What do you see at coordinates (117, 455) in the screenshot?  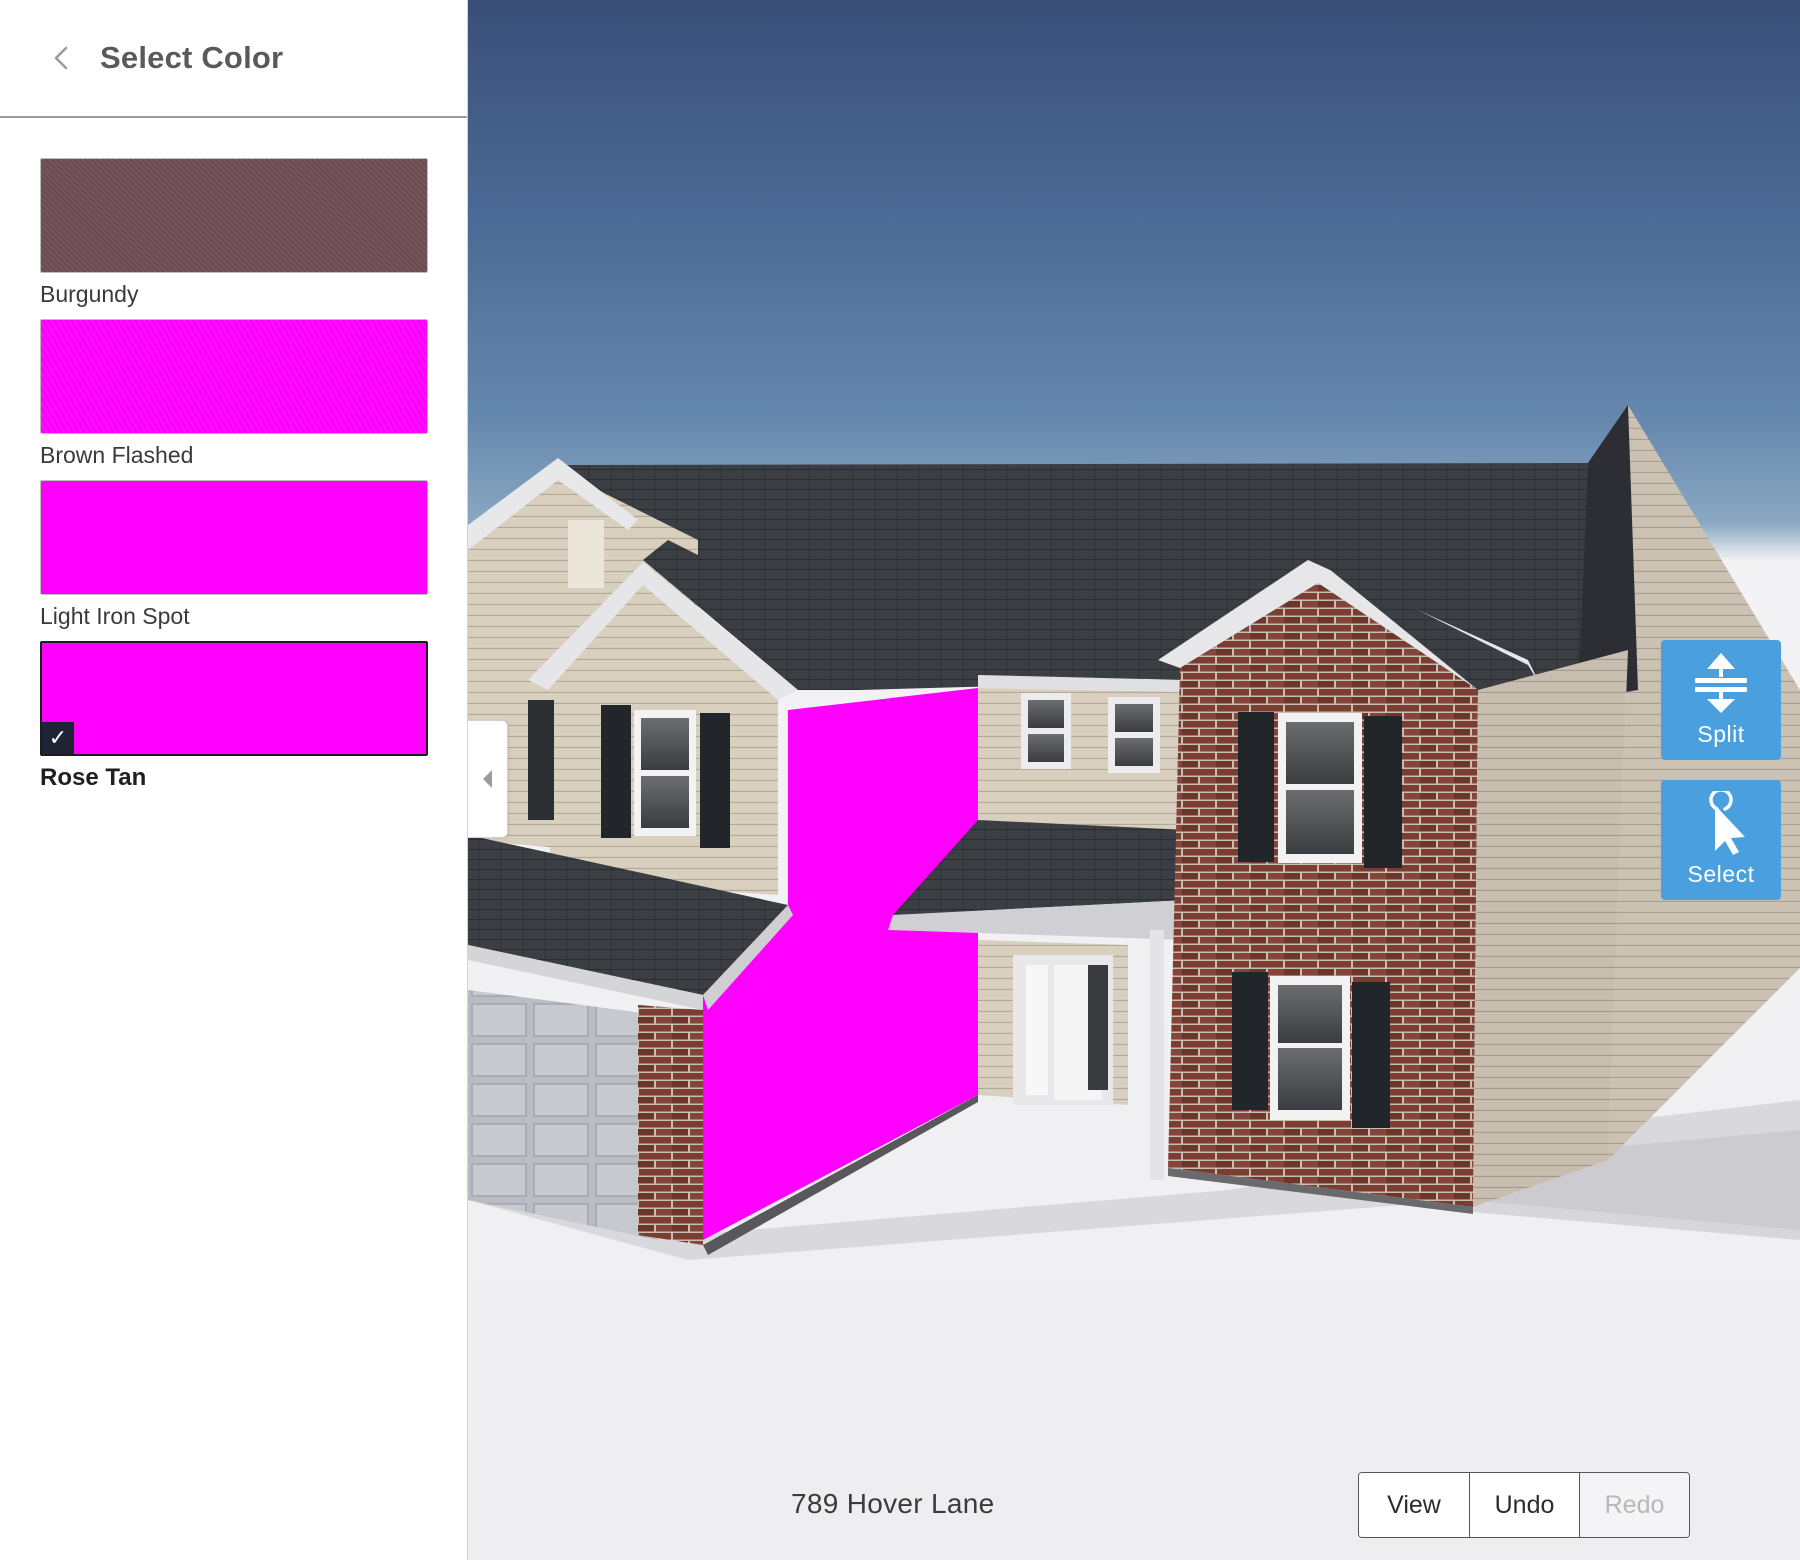 I see `swatch-label: Brown Flashed` at bounding box center [117, 455].